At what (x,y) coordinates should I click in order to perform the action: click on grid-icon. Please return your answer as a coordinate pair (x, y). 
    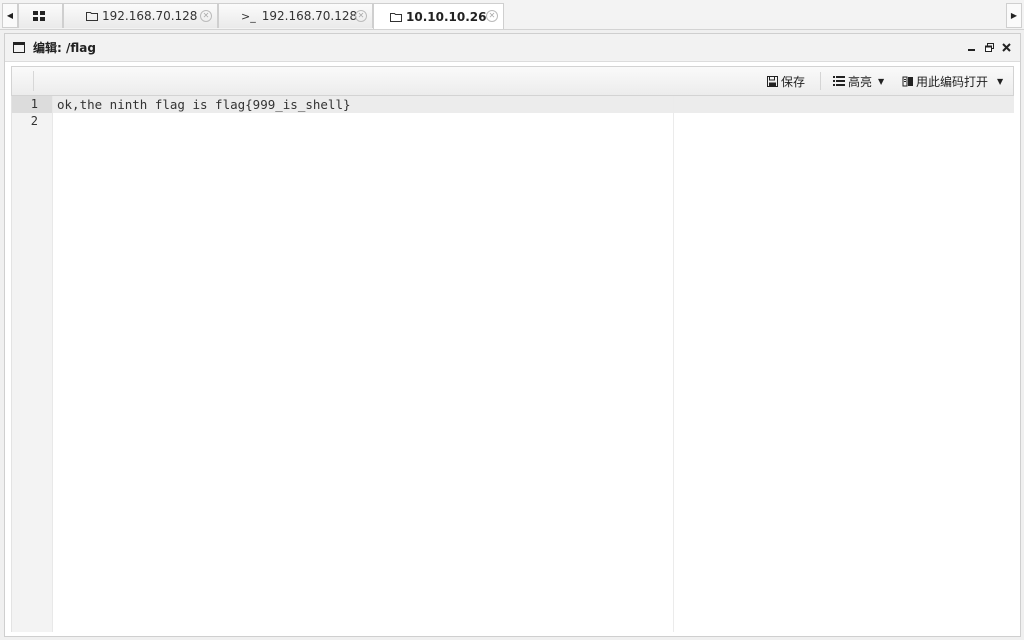
    Looking at the image, I should click on (38, 16).